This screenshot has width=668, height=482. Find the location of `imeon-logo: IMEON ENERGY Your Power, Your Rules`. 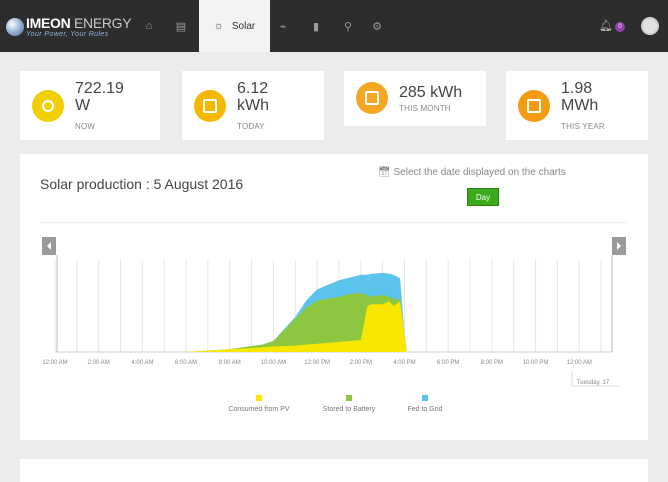

imeon-logo: IMEON ENERGY Your Power, Your Rules is located at coordinates (81, 27).